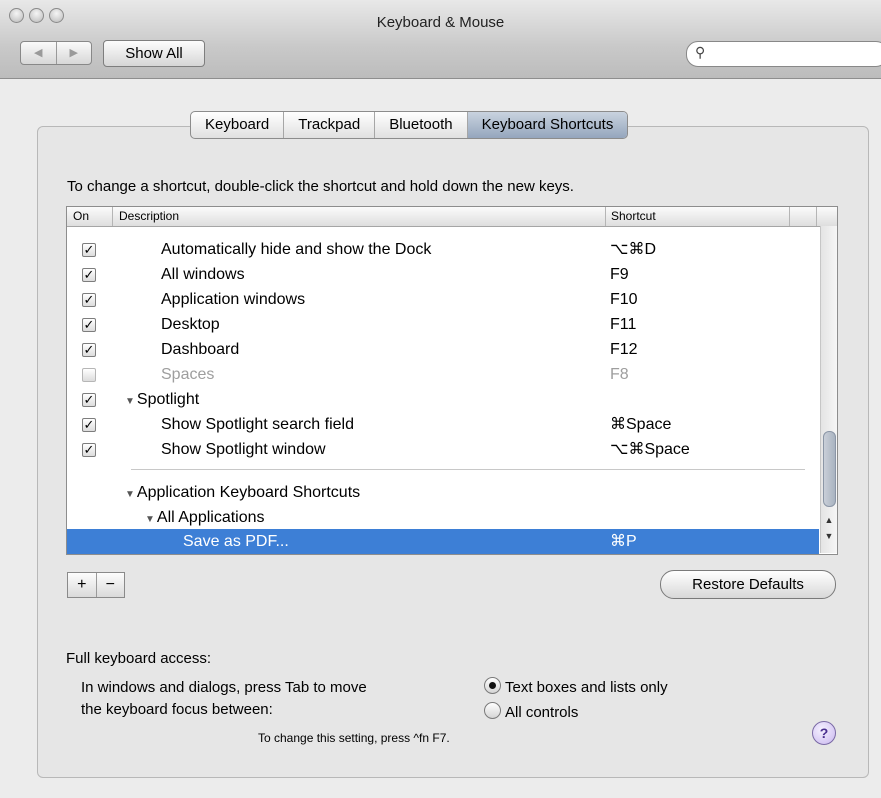 This screenshot has width=881, height=798. Describe the element at coordinates (633, 249) in the screenshot. I see `shortcut-keys: ⌥⌘D` at that location.